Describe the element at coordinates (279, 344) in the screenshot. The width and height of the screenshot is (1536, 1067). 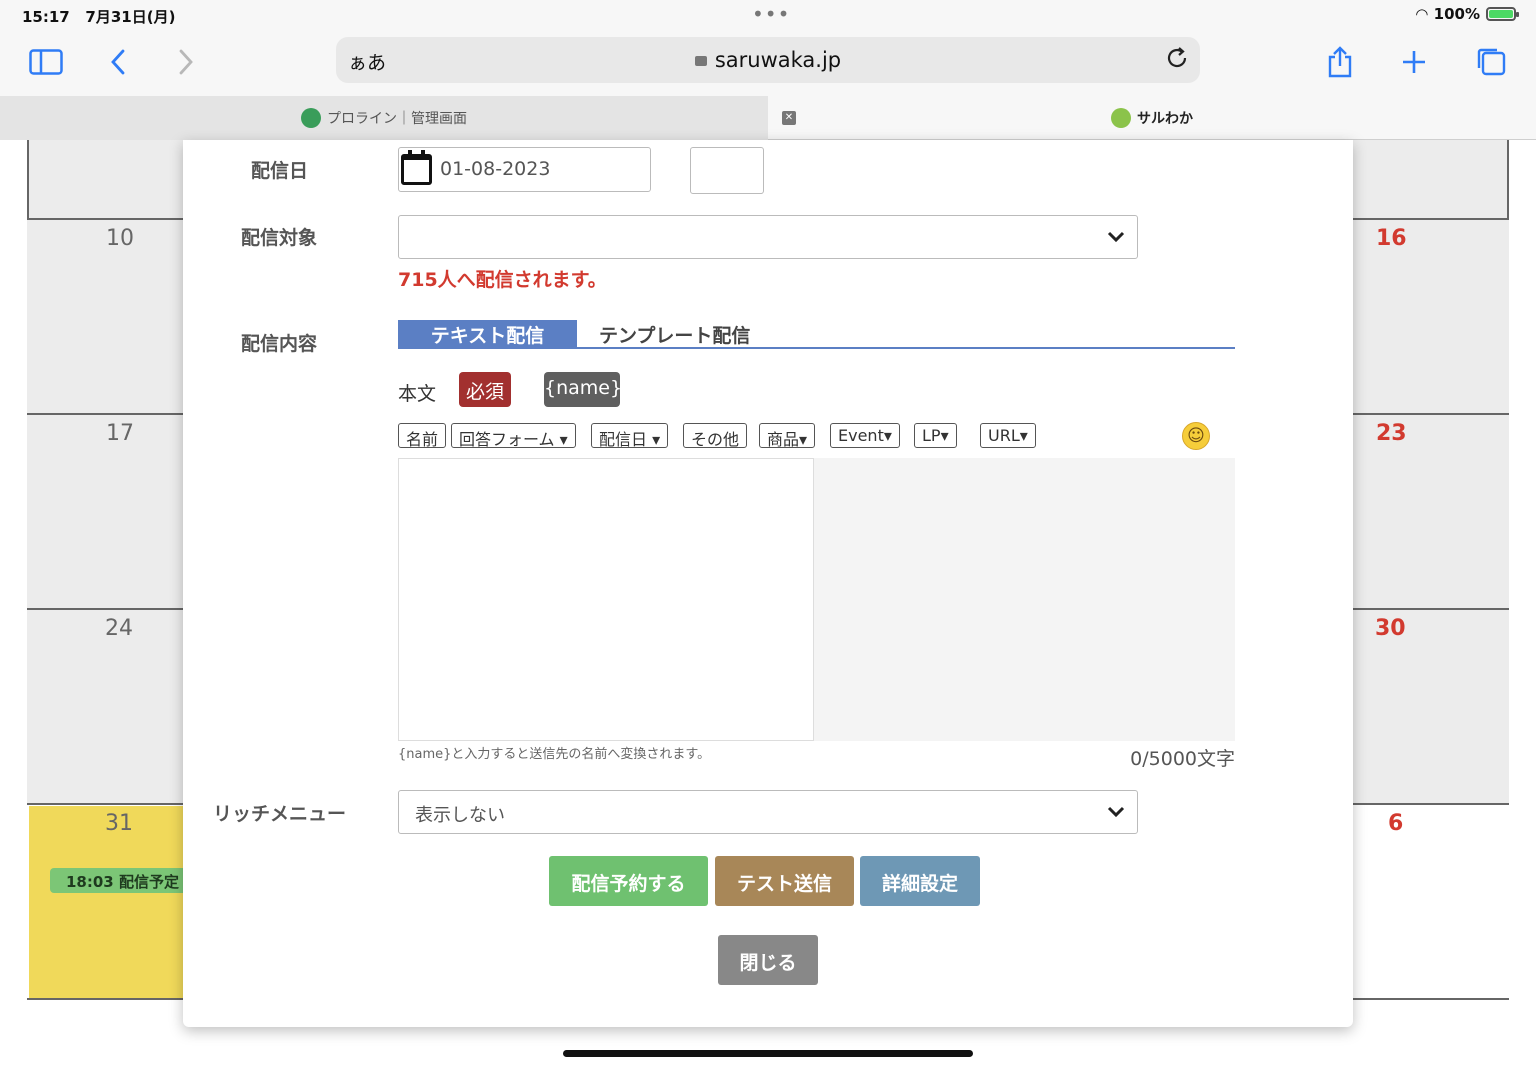
I see `content-label: 配信内容` at that location.